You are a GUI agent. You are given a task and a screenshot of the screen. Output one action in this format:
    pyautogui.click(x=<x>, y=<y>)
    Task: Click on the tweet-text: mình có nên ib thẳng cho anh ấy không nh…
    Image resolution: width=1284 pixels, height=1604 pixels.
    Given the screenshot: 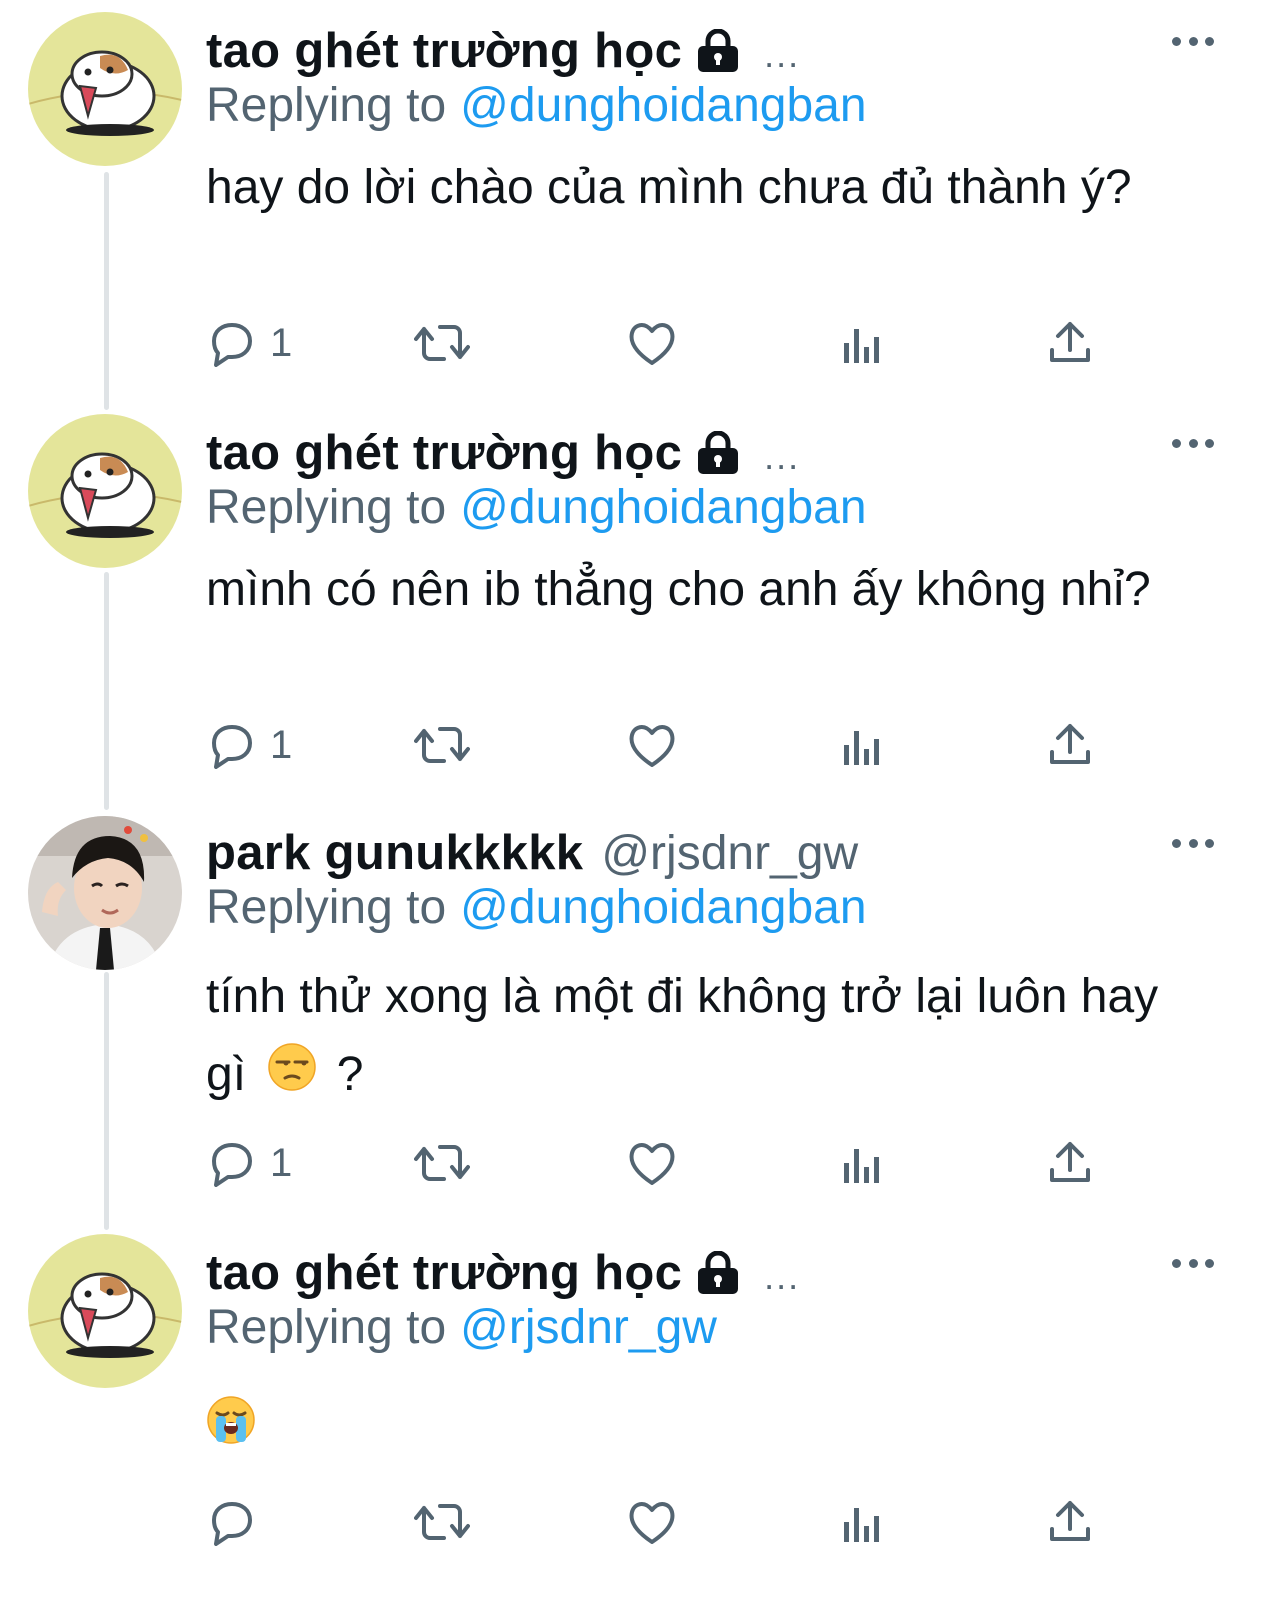 What is the action you would take?
    pyautogui.click(x=678, y=589)
    